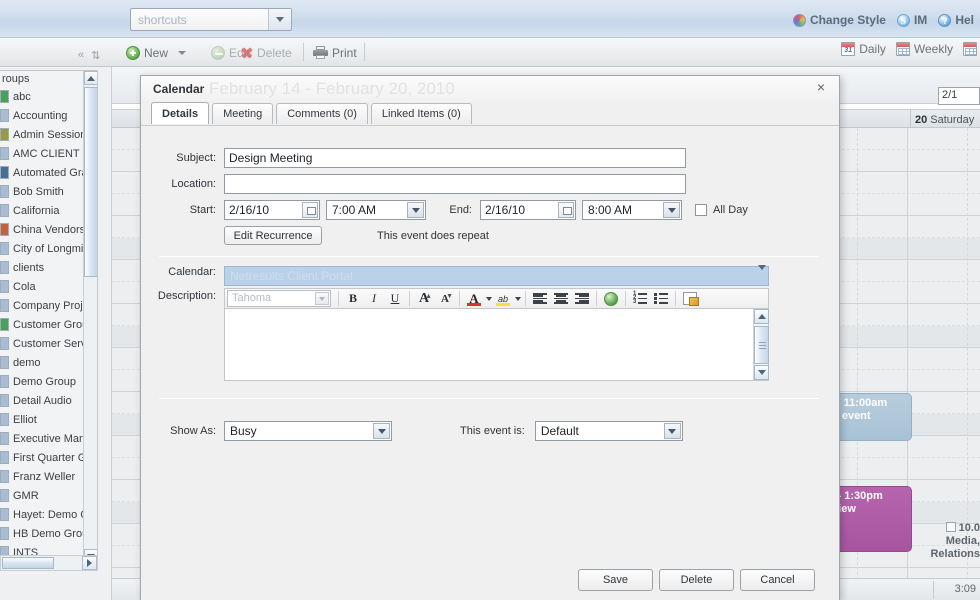 The height and width of the screenshot is (600, 980). I want to click on hscroll-thumb, so click(28, 563).